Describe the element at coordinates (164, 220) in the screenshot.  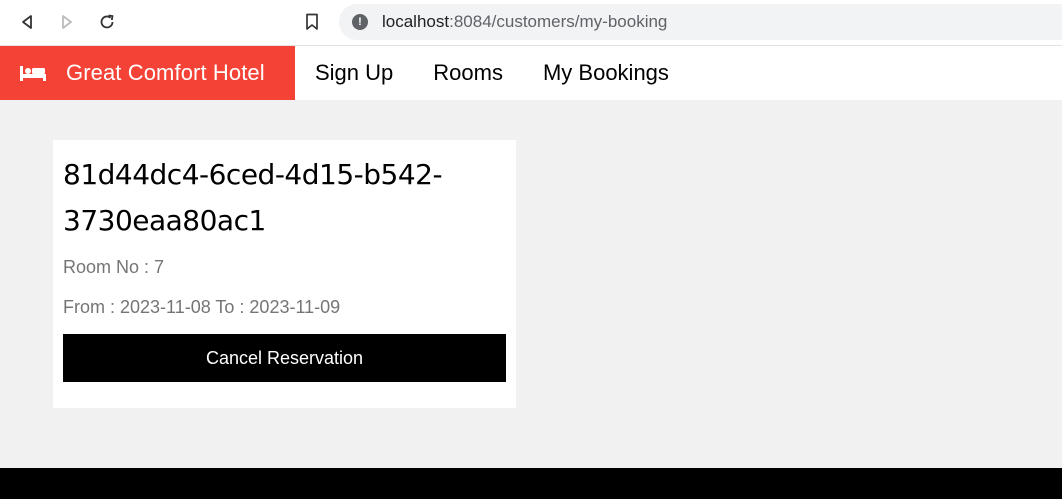
I see `booking-id-line-2: 3730eaa80ac1` at that location.